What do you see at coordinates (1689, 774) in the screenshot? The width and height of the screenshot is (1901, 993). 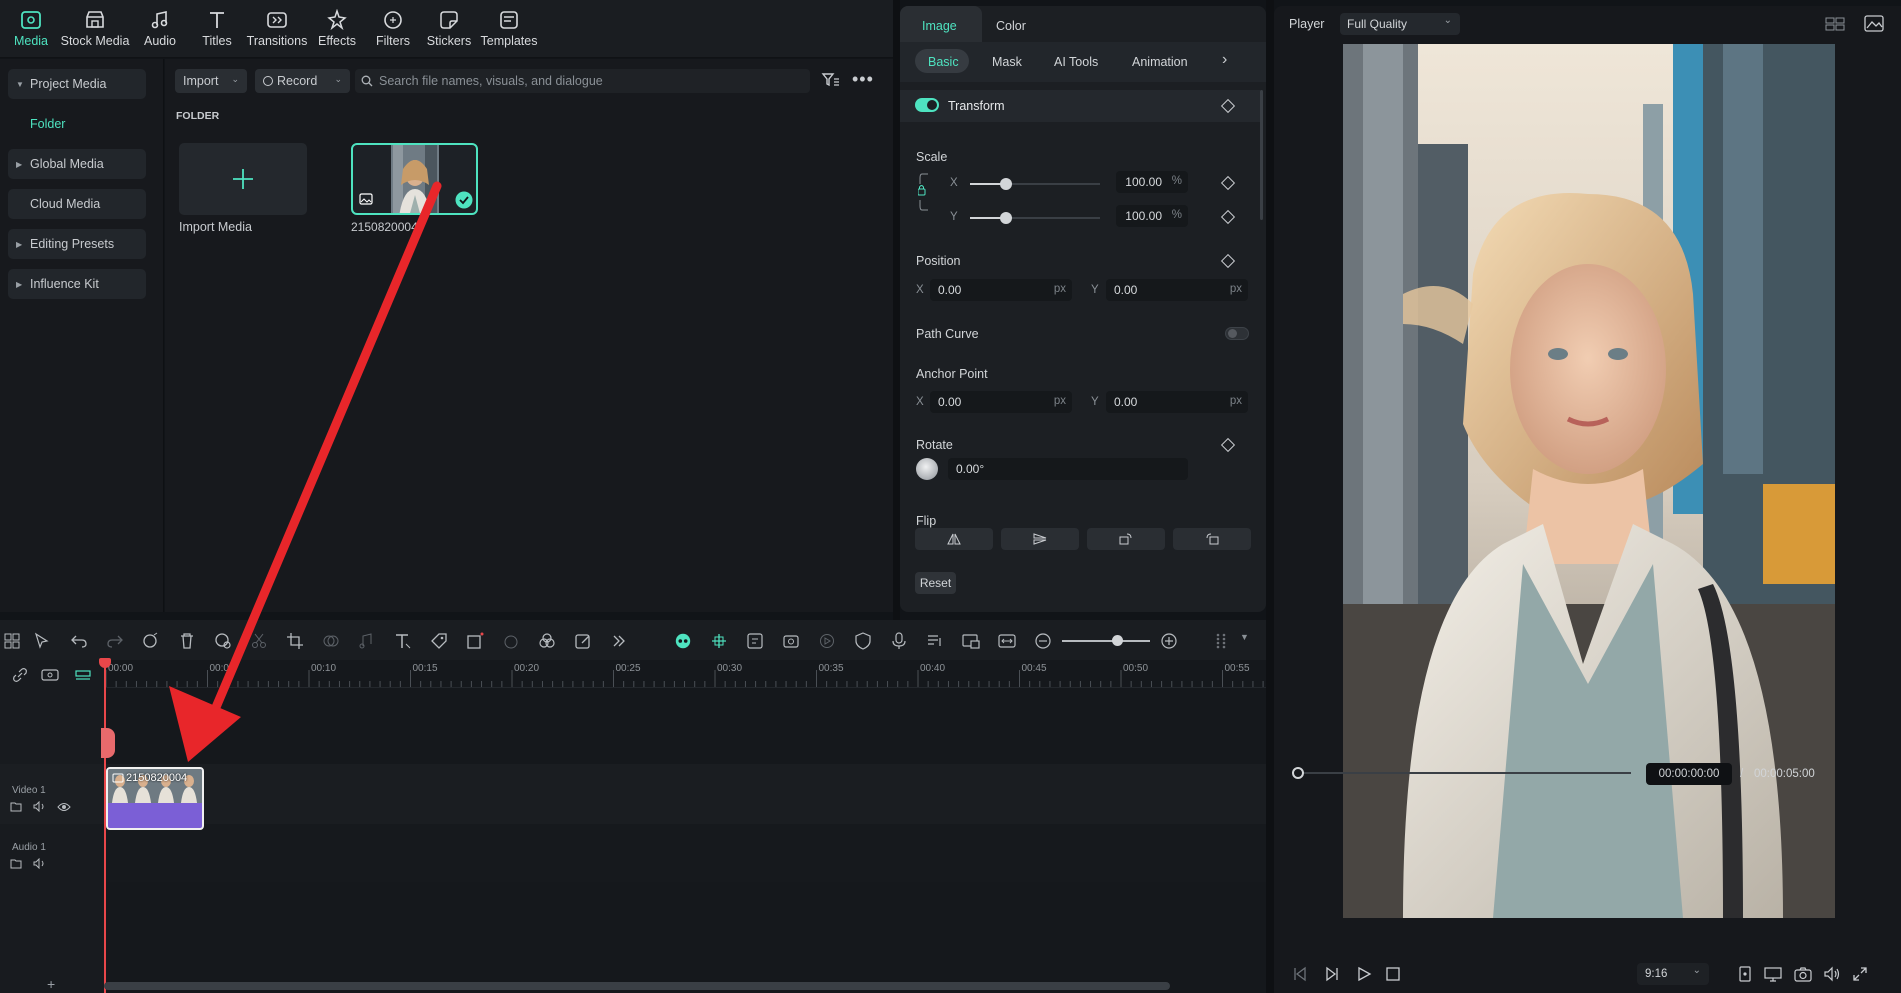 I see `current-time-field: 00:00:00:00` at bounding box center [1689, 774].